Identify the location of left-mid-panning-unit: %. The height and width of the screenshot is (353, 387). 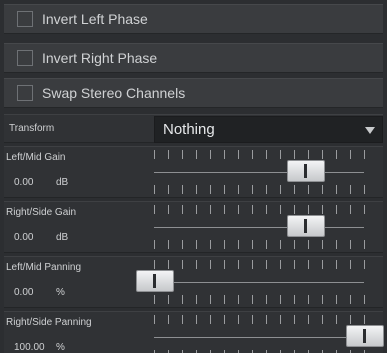
(60, 292).